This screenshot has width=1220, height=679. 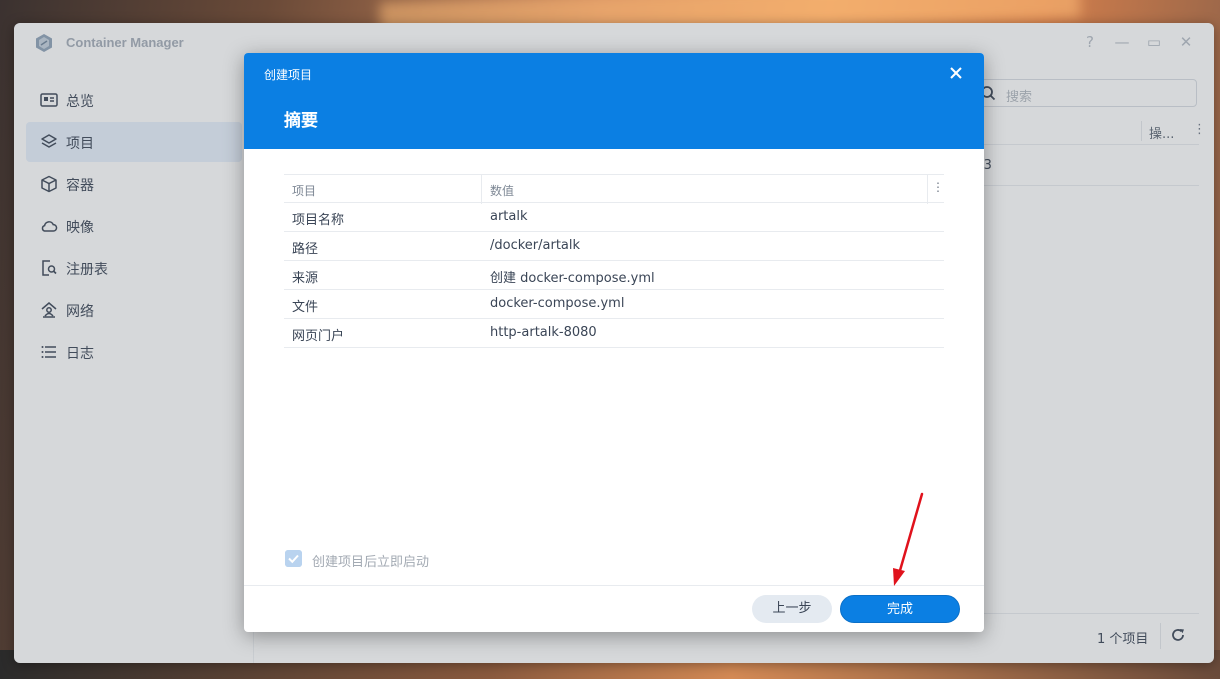 I want to click on row-key: 路径, so click(x=305, y=249).